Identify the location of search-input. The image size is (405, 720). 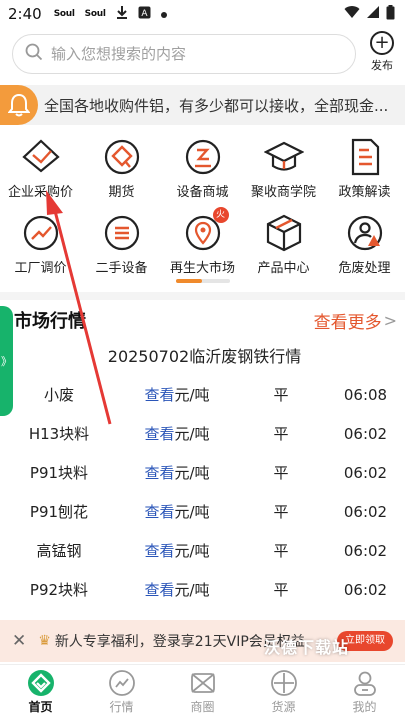
(191, 54).